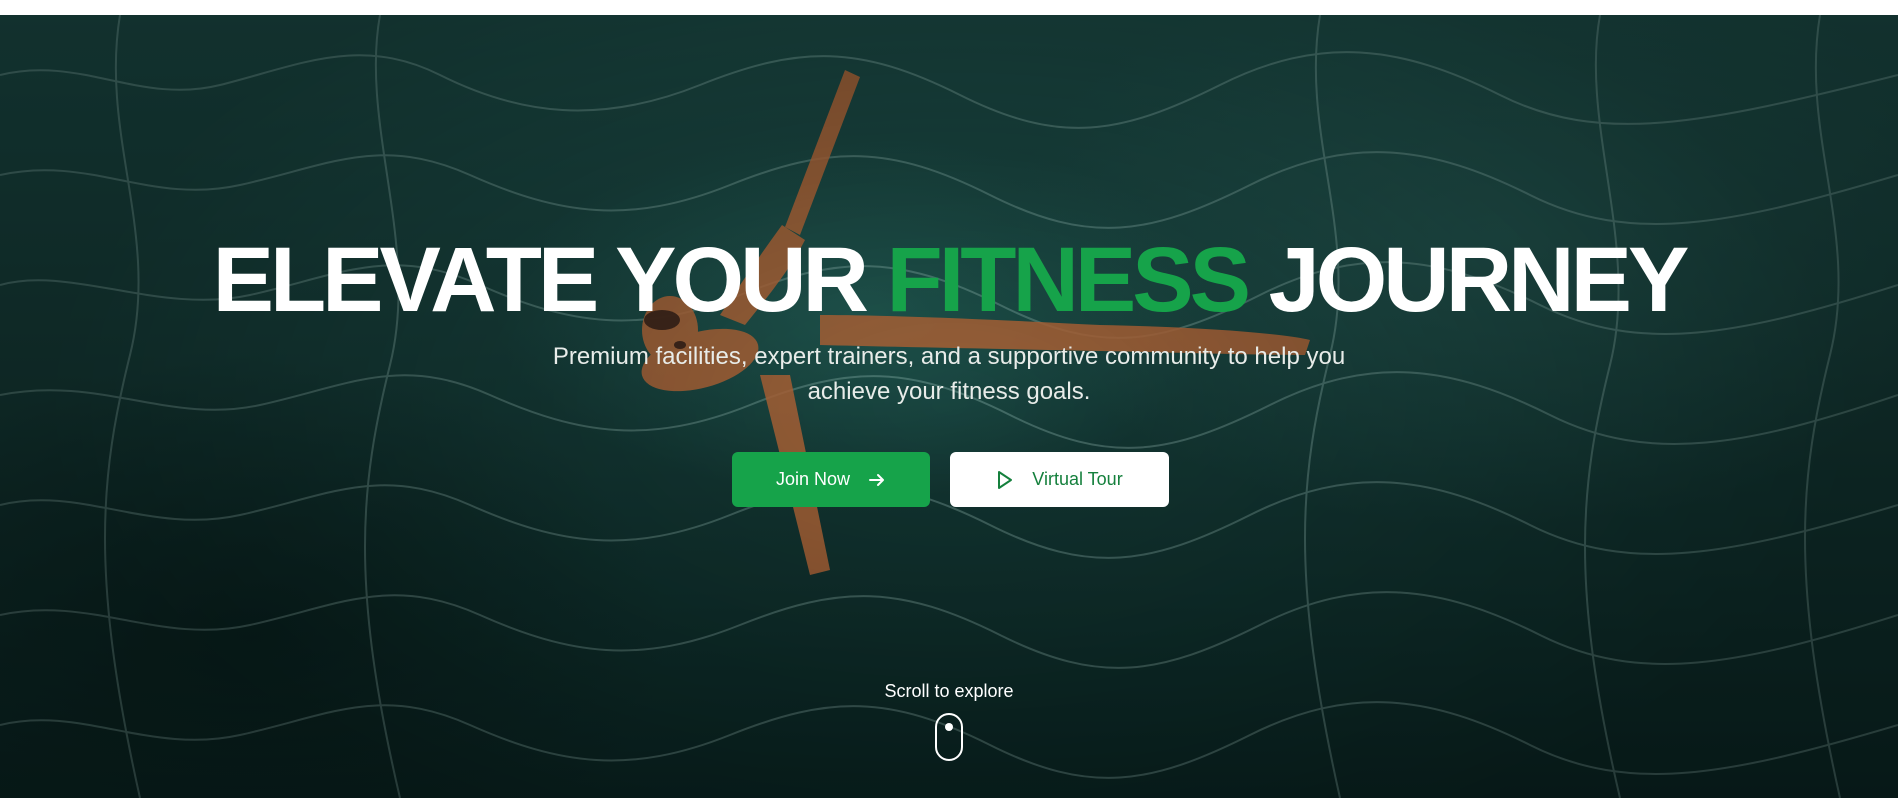 This screenshot has width=1898, height=798. I want to click on join-now-button: Join Now, so click(831, 479).